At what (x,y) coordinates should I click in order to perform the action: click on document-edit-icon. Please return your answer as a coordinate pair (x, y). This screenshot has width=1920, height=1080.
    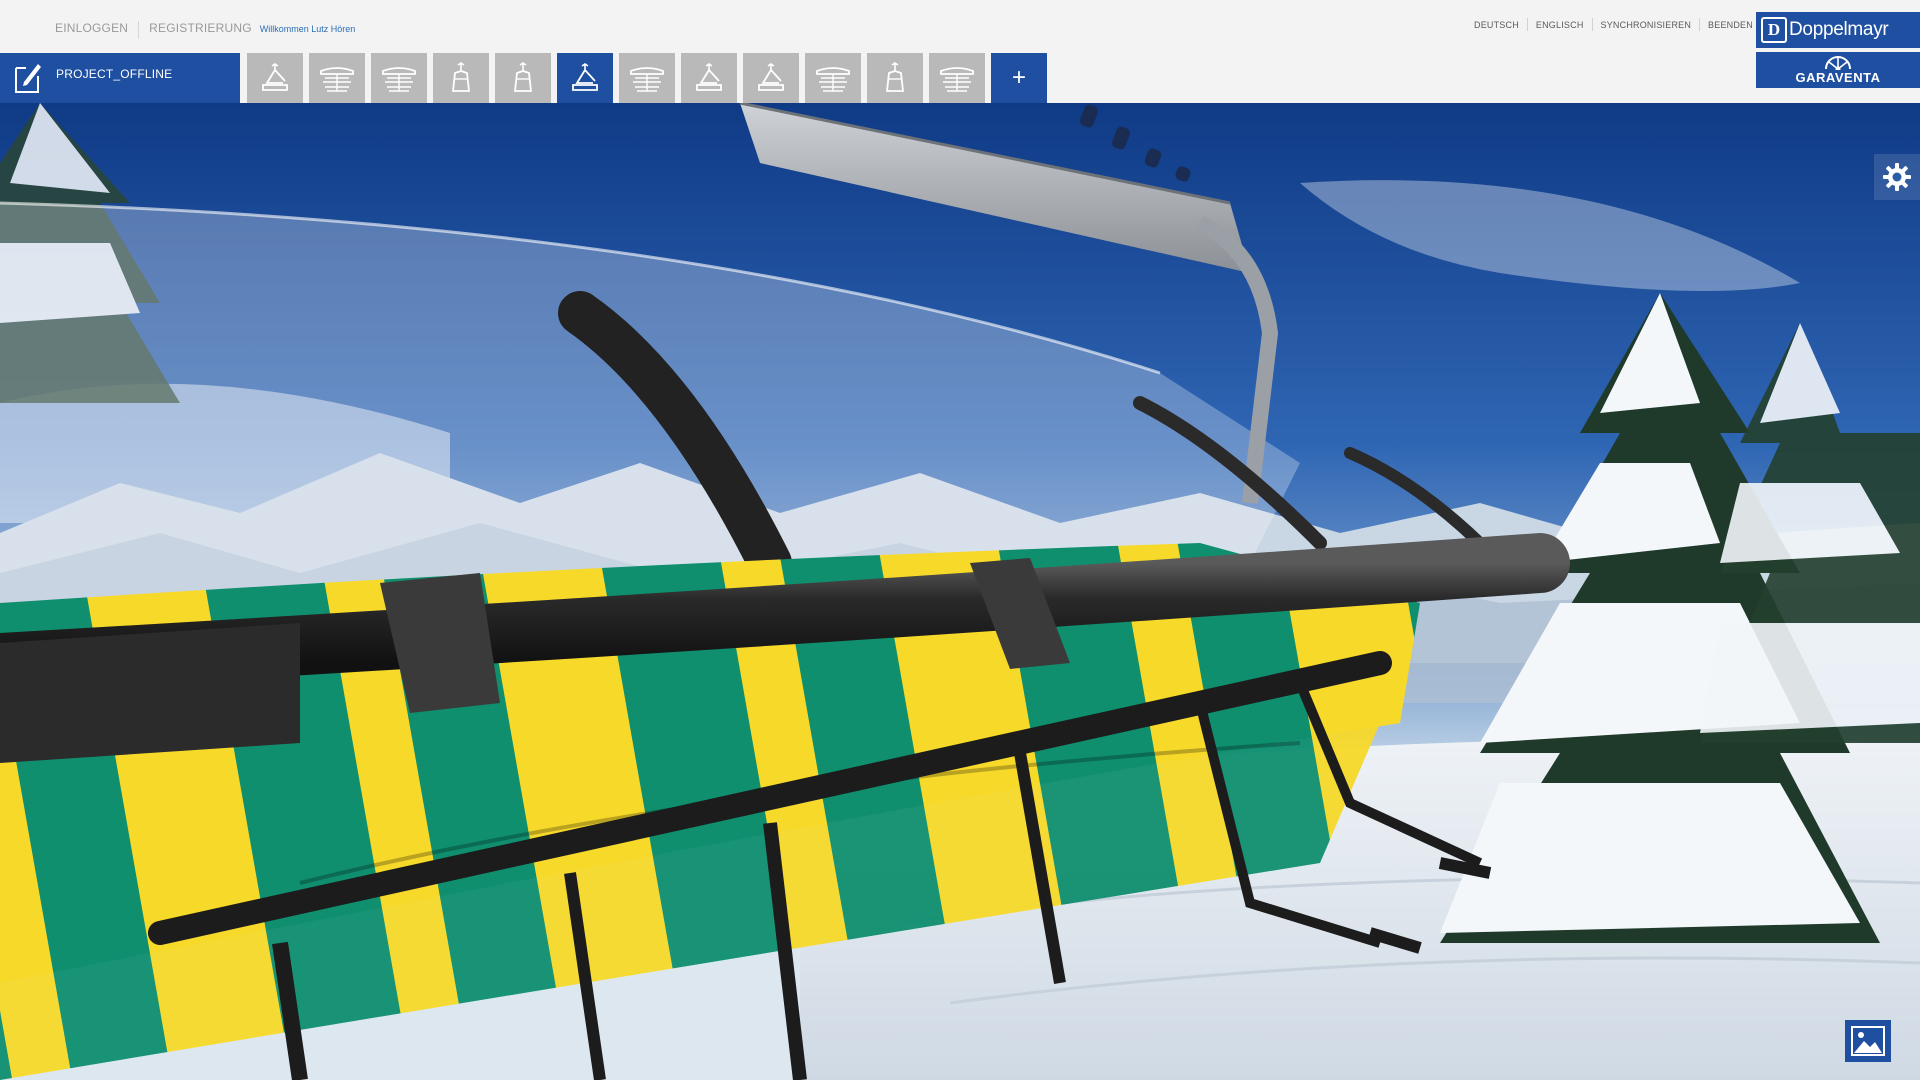
    Looking at the image, I should click on (28, 78).